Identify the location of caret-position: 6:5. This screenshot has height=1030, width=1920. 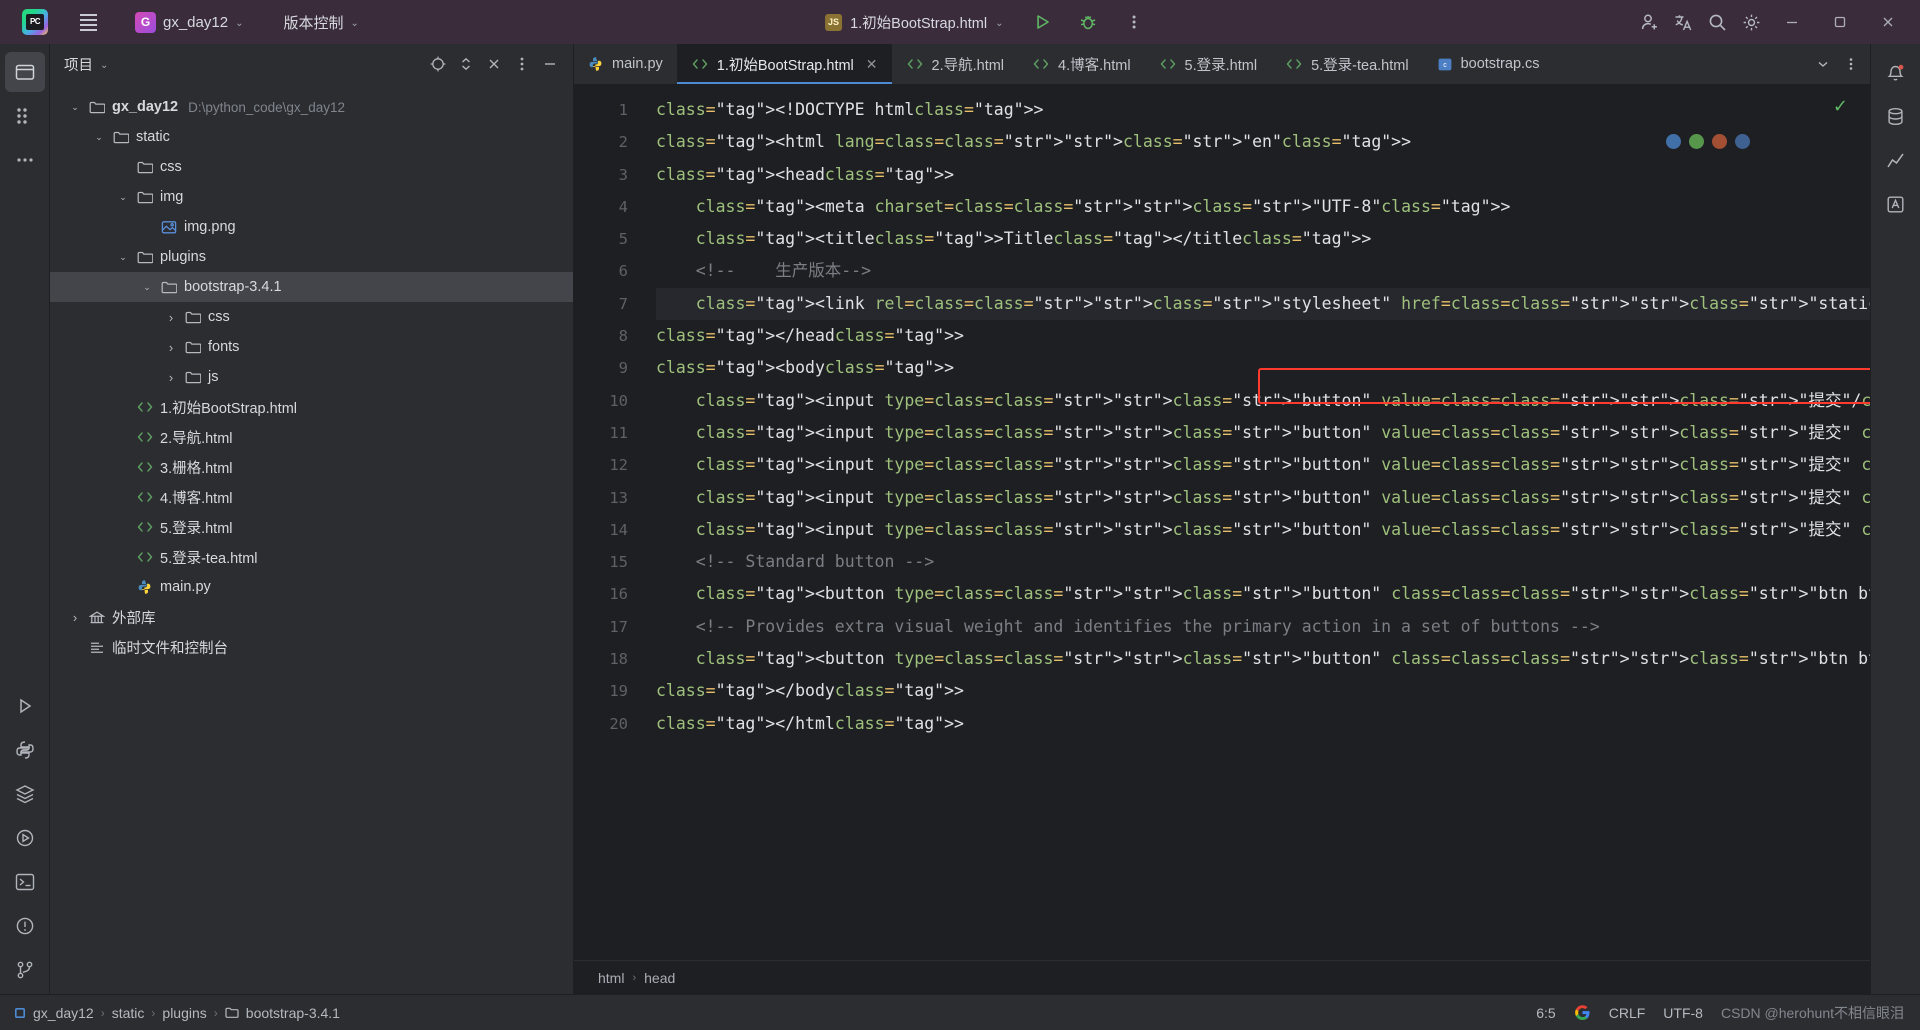
(1545, 1013).